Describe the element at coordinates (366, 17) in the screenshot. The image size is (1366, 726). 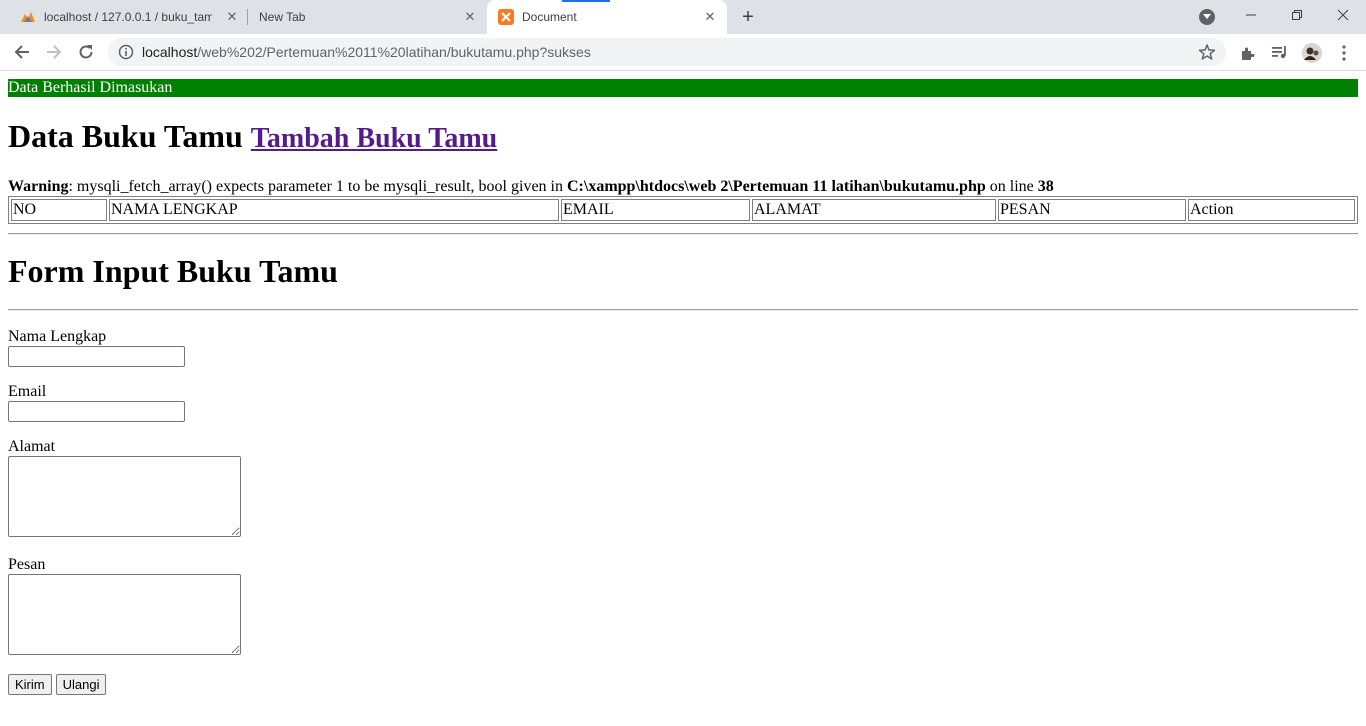
I see `tab-new-tab: New Tab ✕` at that location.